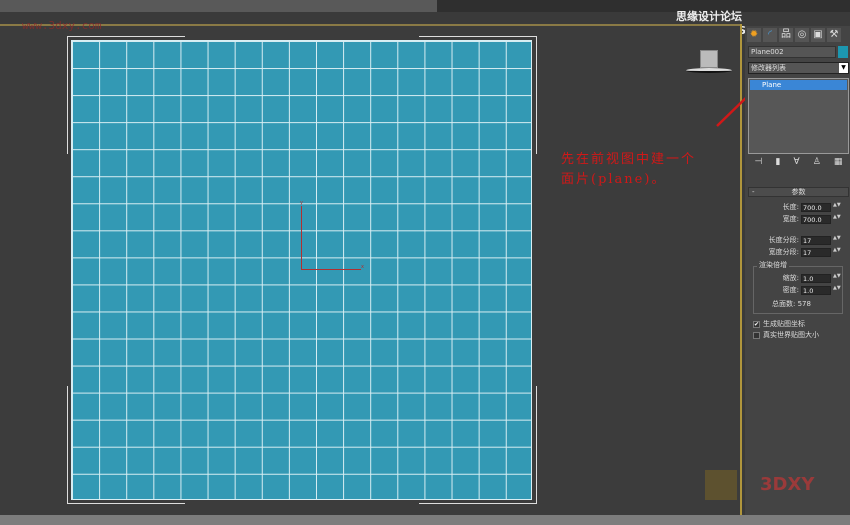 This screenshot has height=525, width=850. I want to click on display-tab-icon: ▣, so click(818, 35).